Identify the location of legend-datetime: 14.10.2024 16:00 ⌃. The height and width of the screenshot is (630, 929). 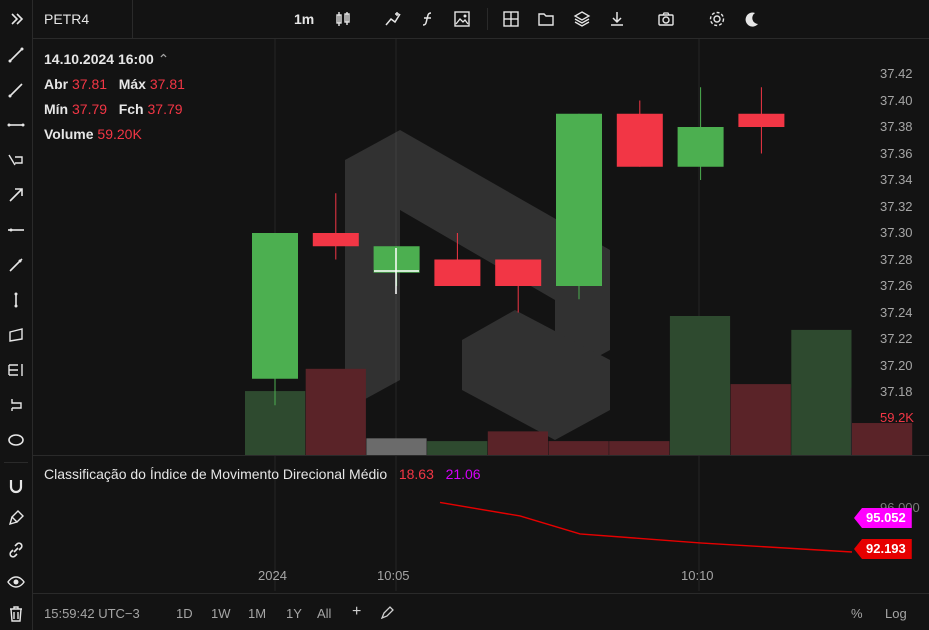
(107, 59).